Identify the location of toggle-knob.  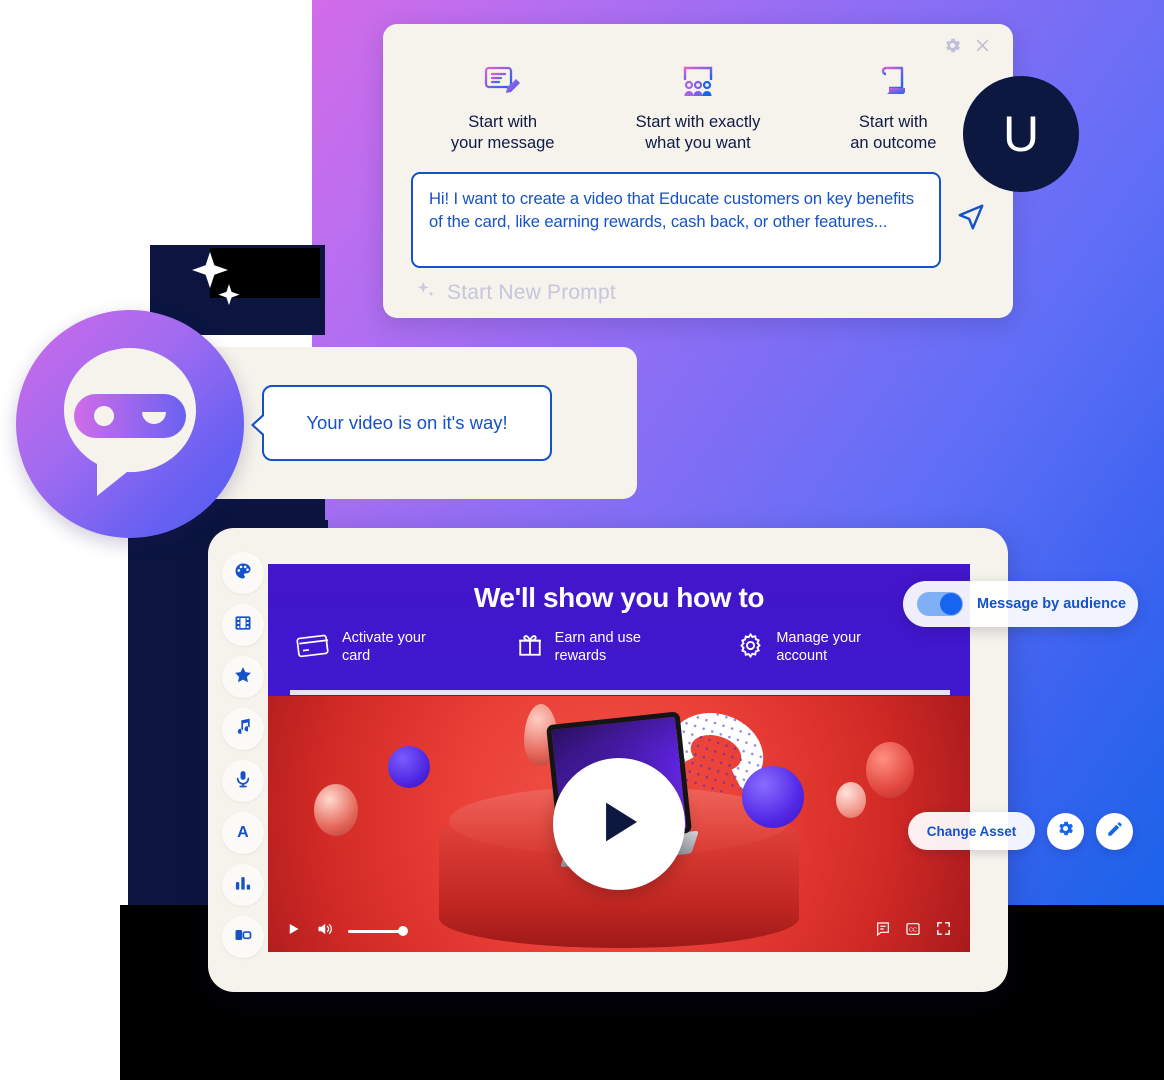
(951, 604).